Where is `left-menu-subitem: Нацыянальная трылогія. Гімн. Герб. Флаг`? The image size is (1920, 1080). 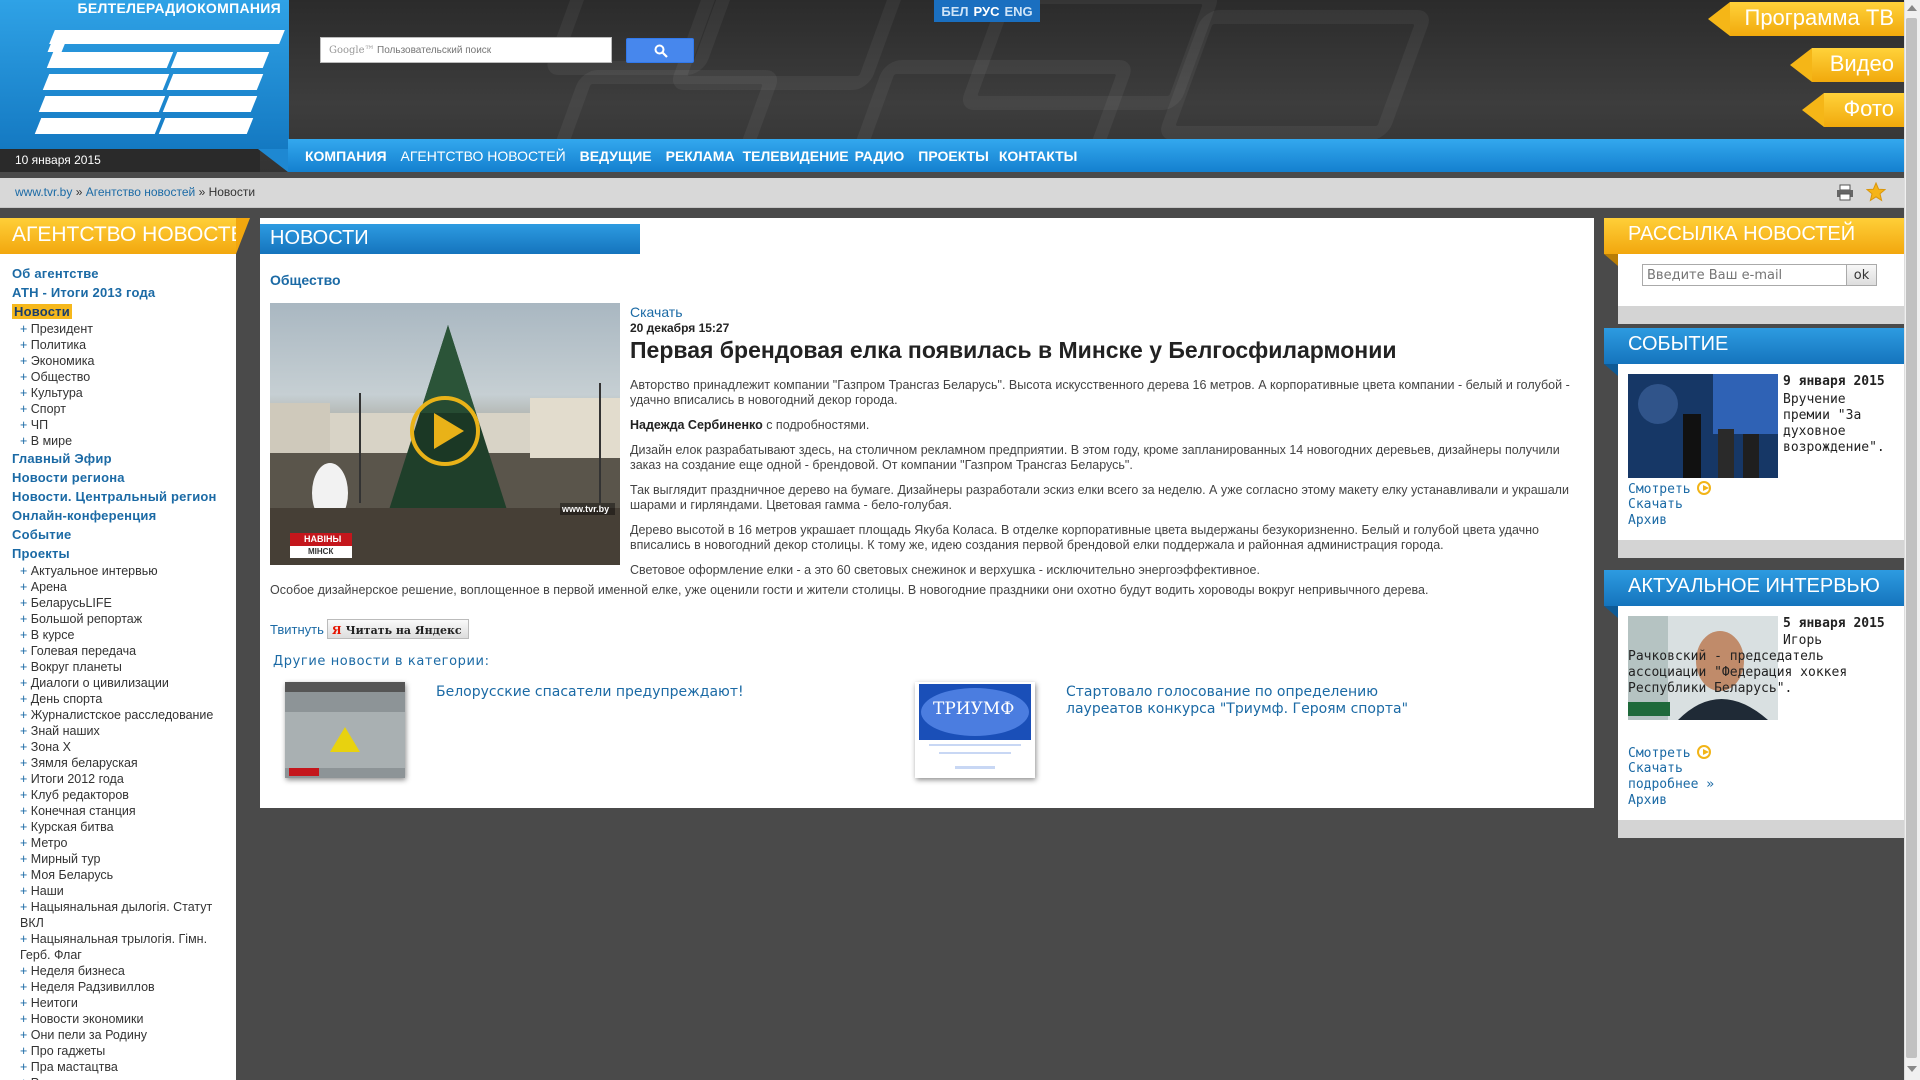
left-menu-subitem: Нацыянальная трылогія. Гімн. Герб. Флаг is located at coordinates (124, 947).